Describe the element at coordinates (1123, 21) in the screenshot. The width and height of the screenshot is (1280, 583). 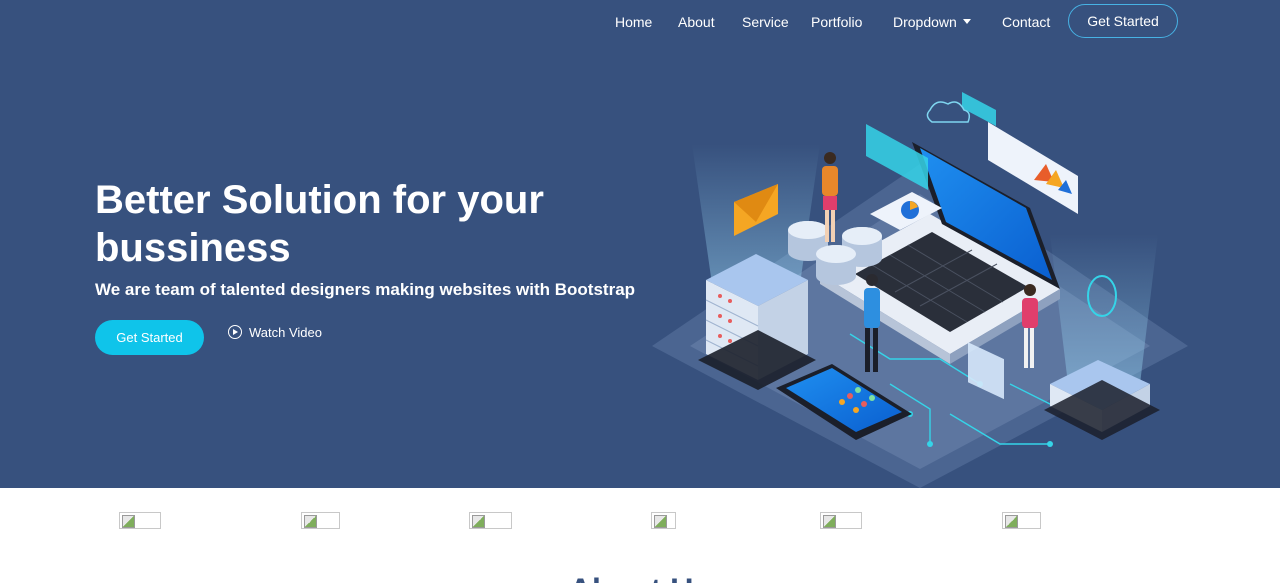
I see `nav-get-started-button: Get Started` at that location.